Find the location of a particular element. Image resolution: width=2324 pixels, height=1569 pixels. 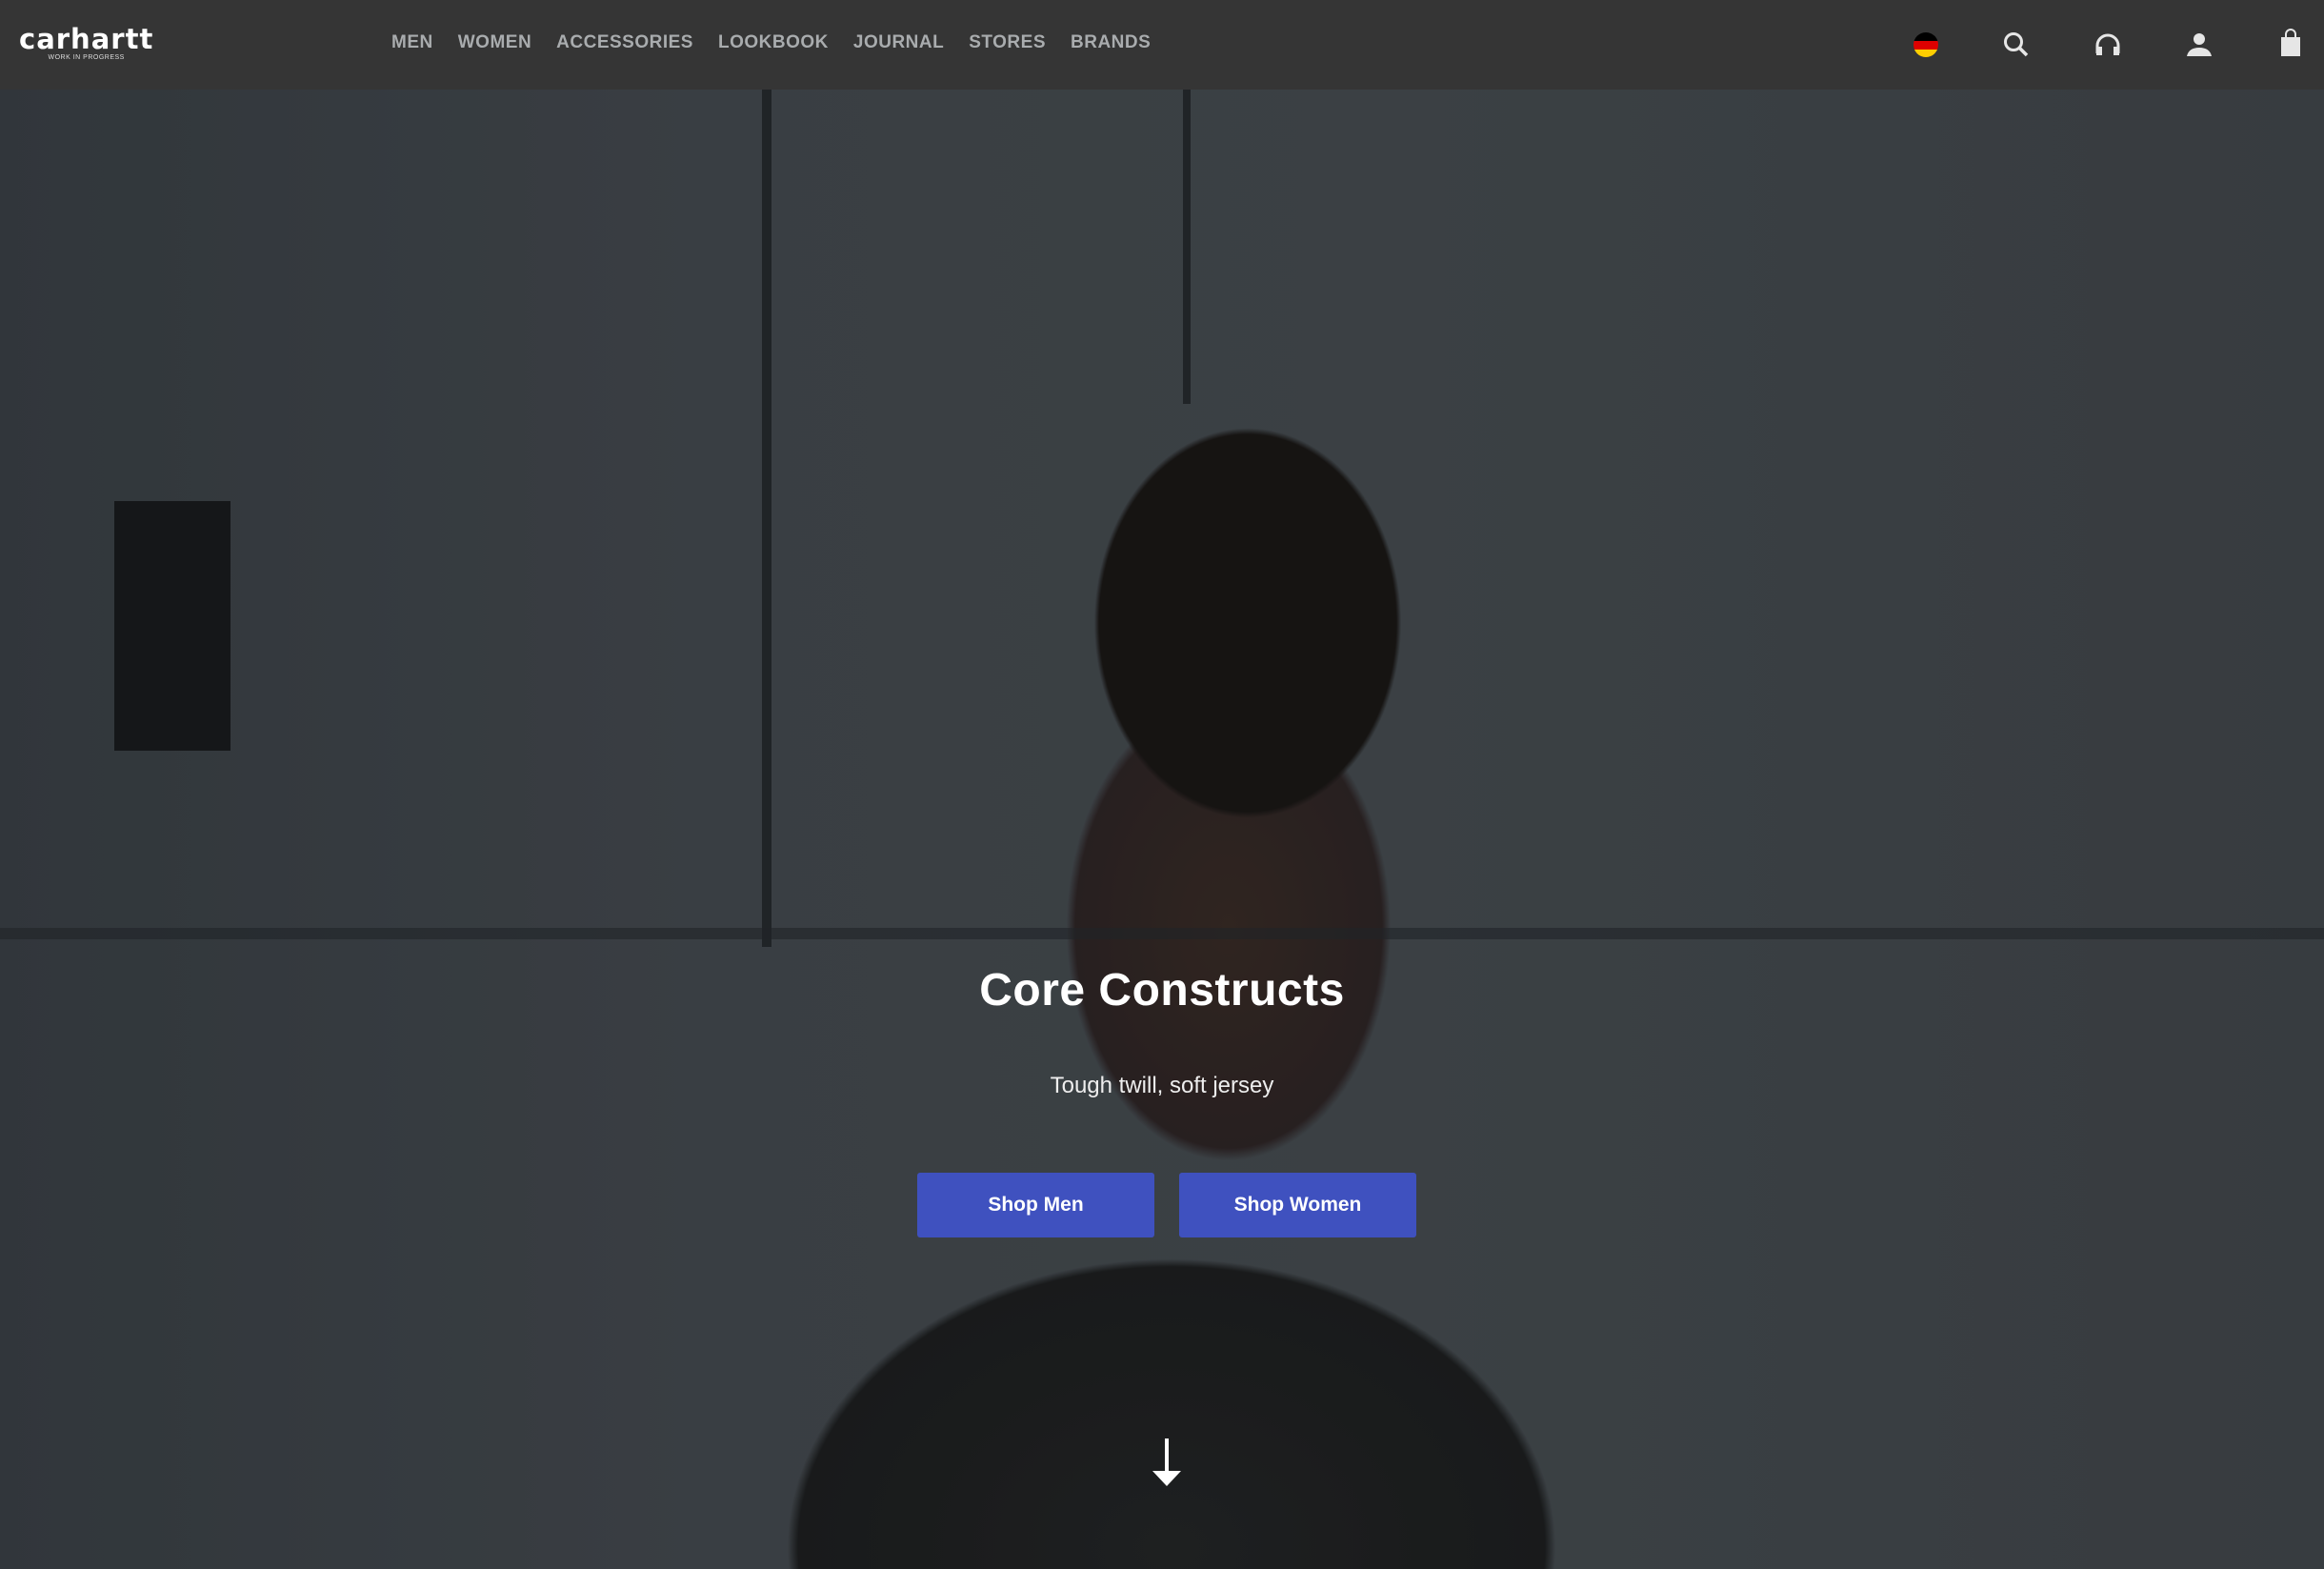

germany-flag-icon is located at coordinates (1926, 45).